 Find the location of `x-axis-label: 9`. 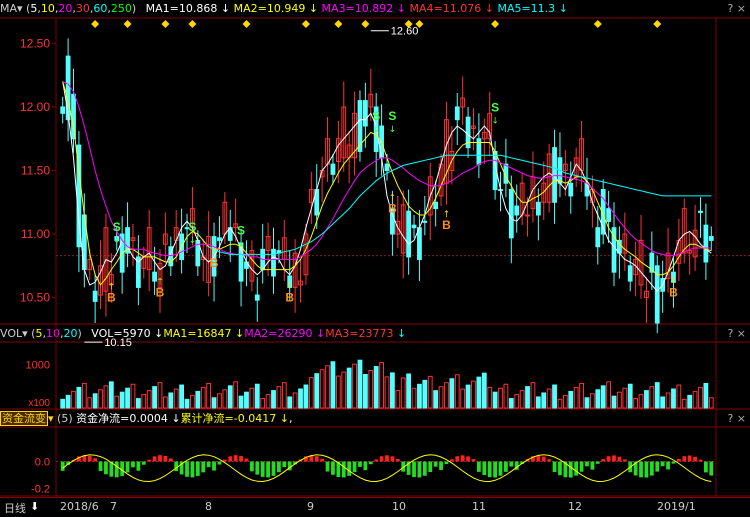

x-axis-label: 9 is located at coordinates (310, 506).